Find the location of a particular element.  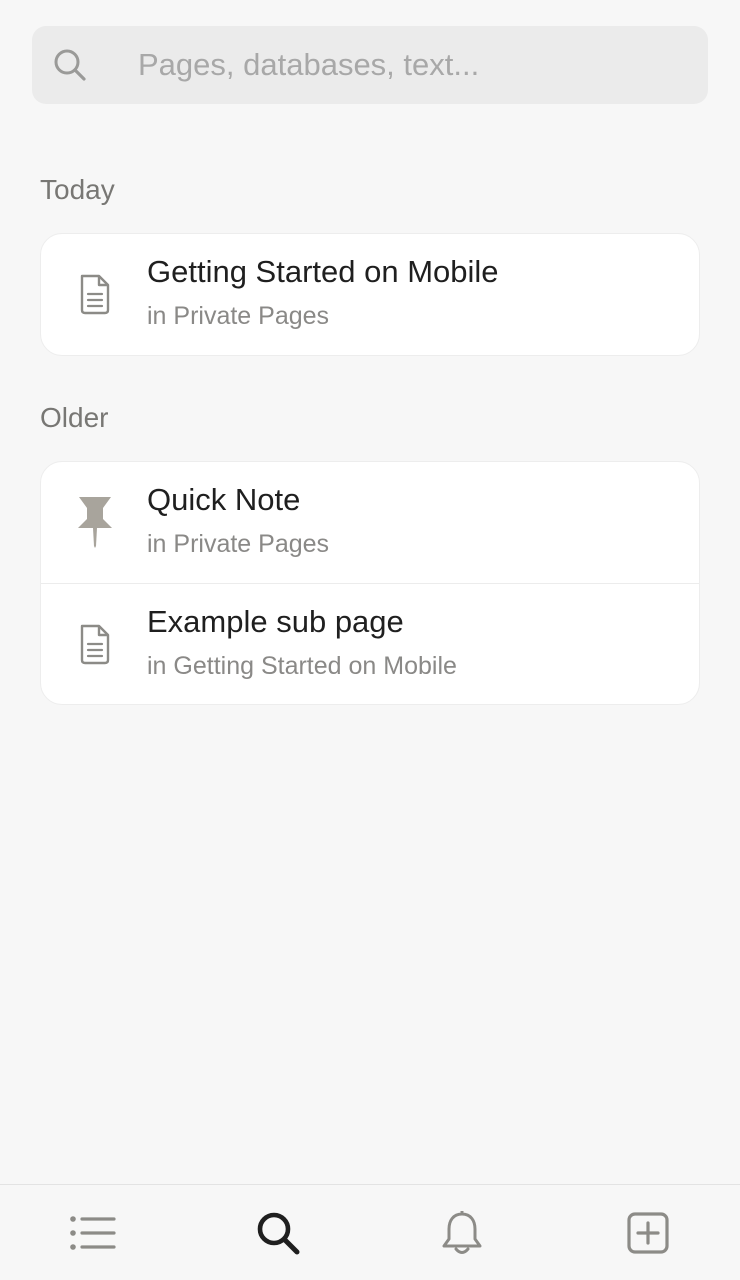

bell-icon is located at coordinates (462, 1232).